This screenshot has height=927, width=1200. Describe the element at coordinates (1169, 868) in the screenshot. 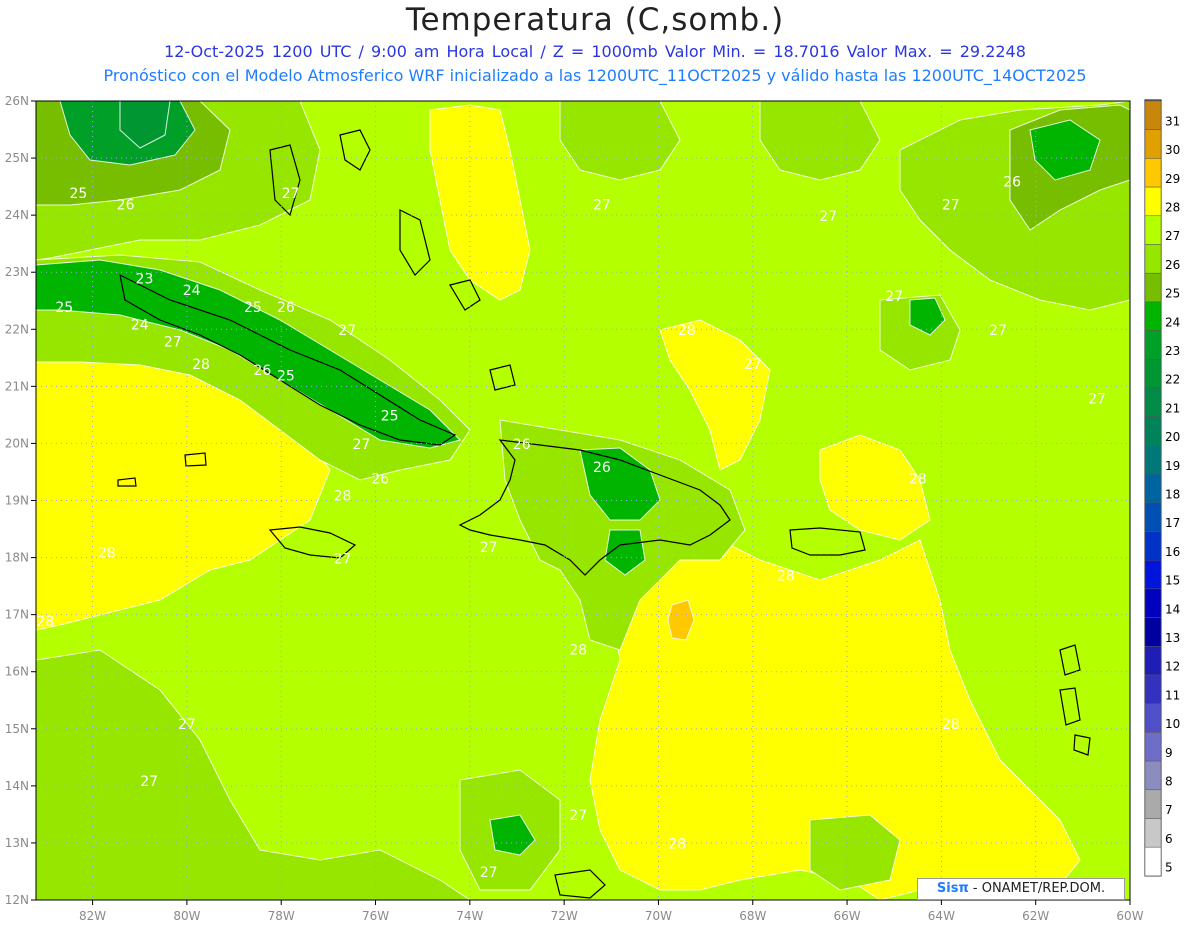

I see `colorbar-label: 5` at that location.